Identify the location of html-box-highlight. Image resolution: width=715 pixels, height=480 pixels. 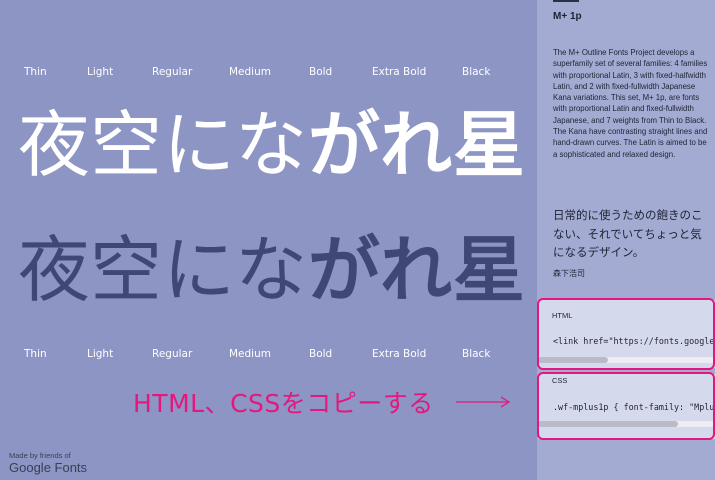
(626, 334).